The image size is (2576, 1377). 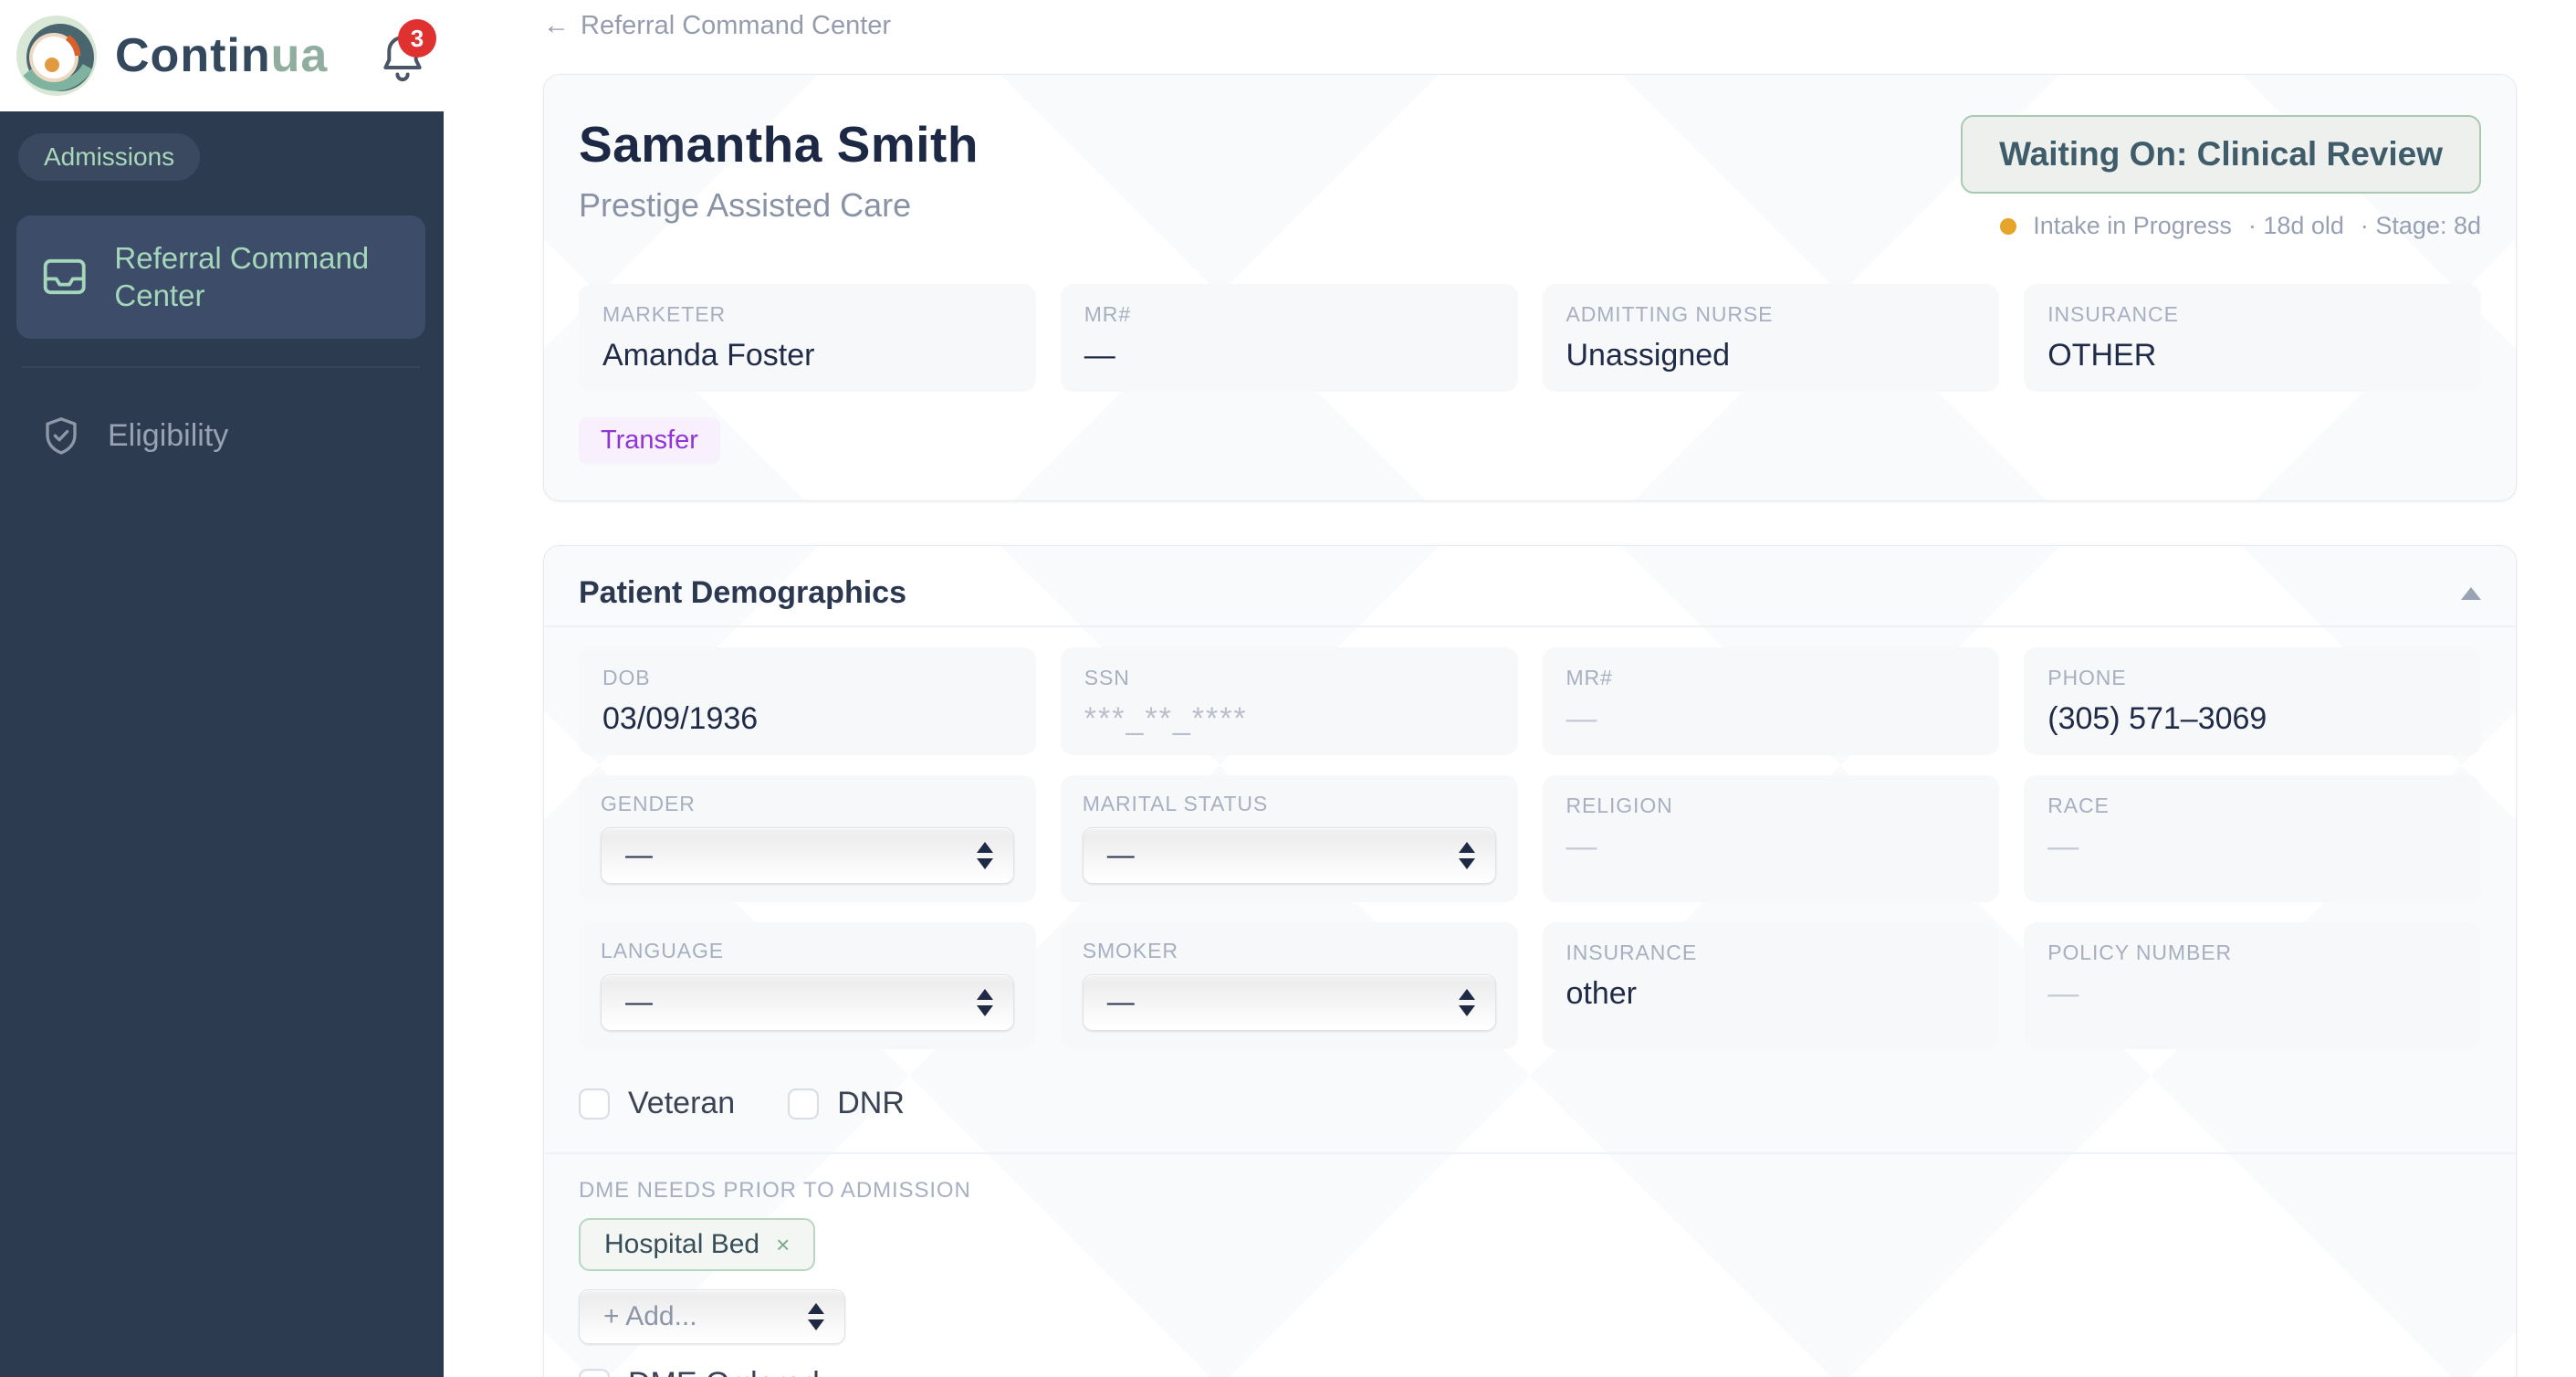 What do you see at coordinates (2079, 806) in the screenshot?
I see `field-label: RACE` at bounding box center [2079, 806].